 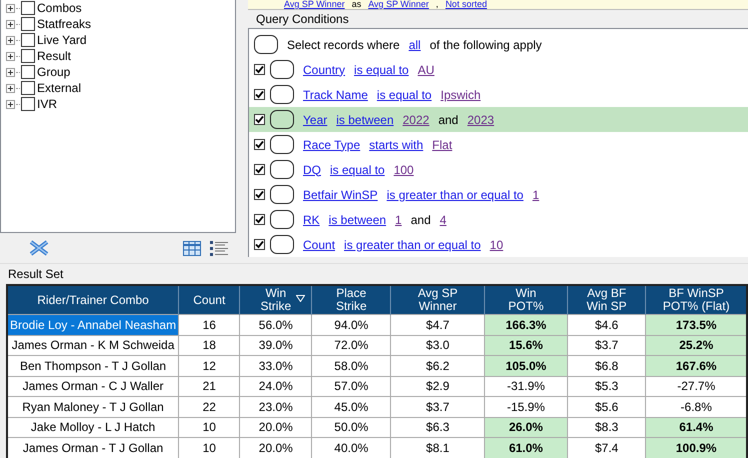 I want to click on field-link: Track Name, so click(x=335, y=95).